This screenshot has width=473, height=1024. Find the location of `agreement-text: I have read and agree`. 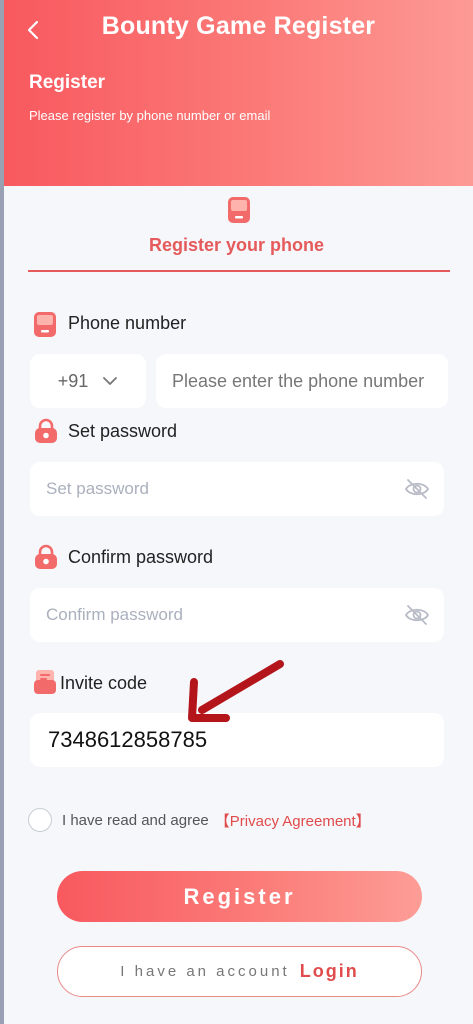

agreement-text: I have read and agree is located at coordinates (135, 820).